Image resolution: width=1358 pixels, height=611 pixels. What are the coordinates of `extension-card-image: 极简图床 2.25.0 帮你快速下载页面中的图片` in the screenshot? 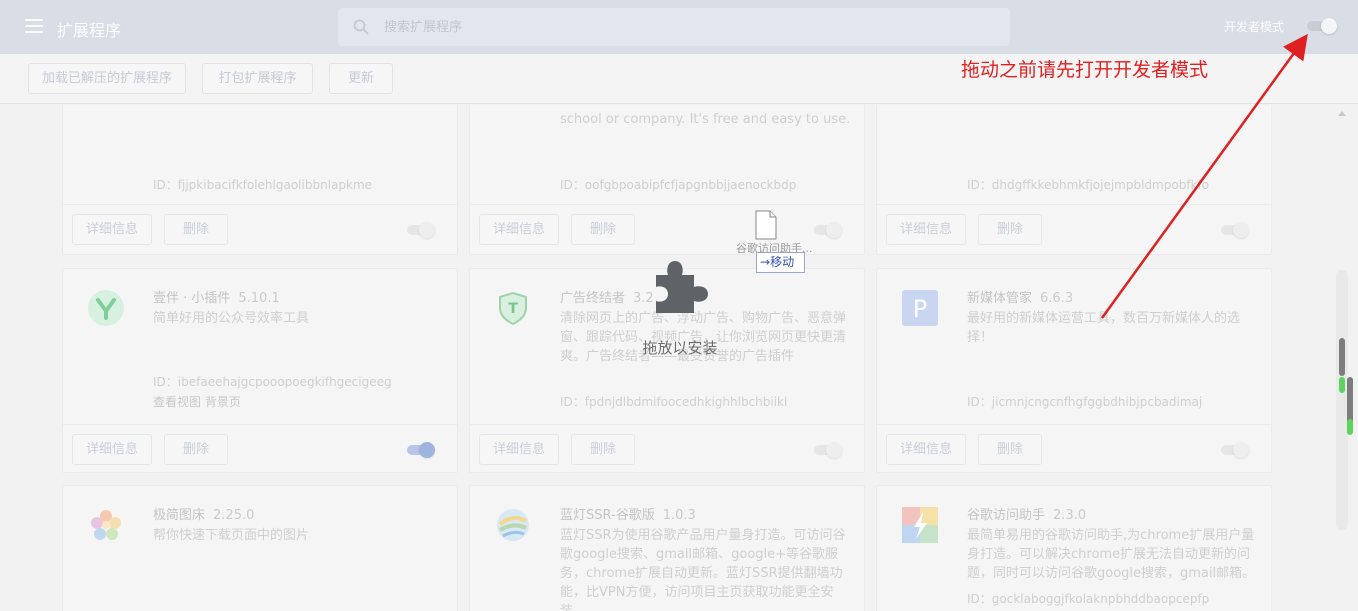 It's located at (260, 548).